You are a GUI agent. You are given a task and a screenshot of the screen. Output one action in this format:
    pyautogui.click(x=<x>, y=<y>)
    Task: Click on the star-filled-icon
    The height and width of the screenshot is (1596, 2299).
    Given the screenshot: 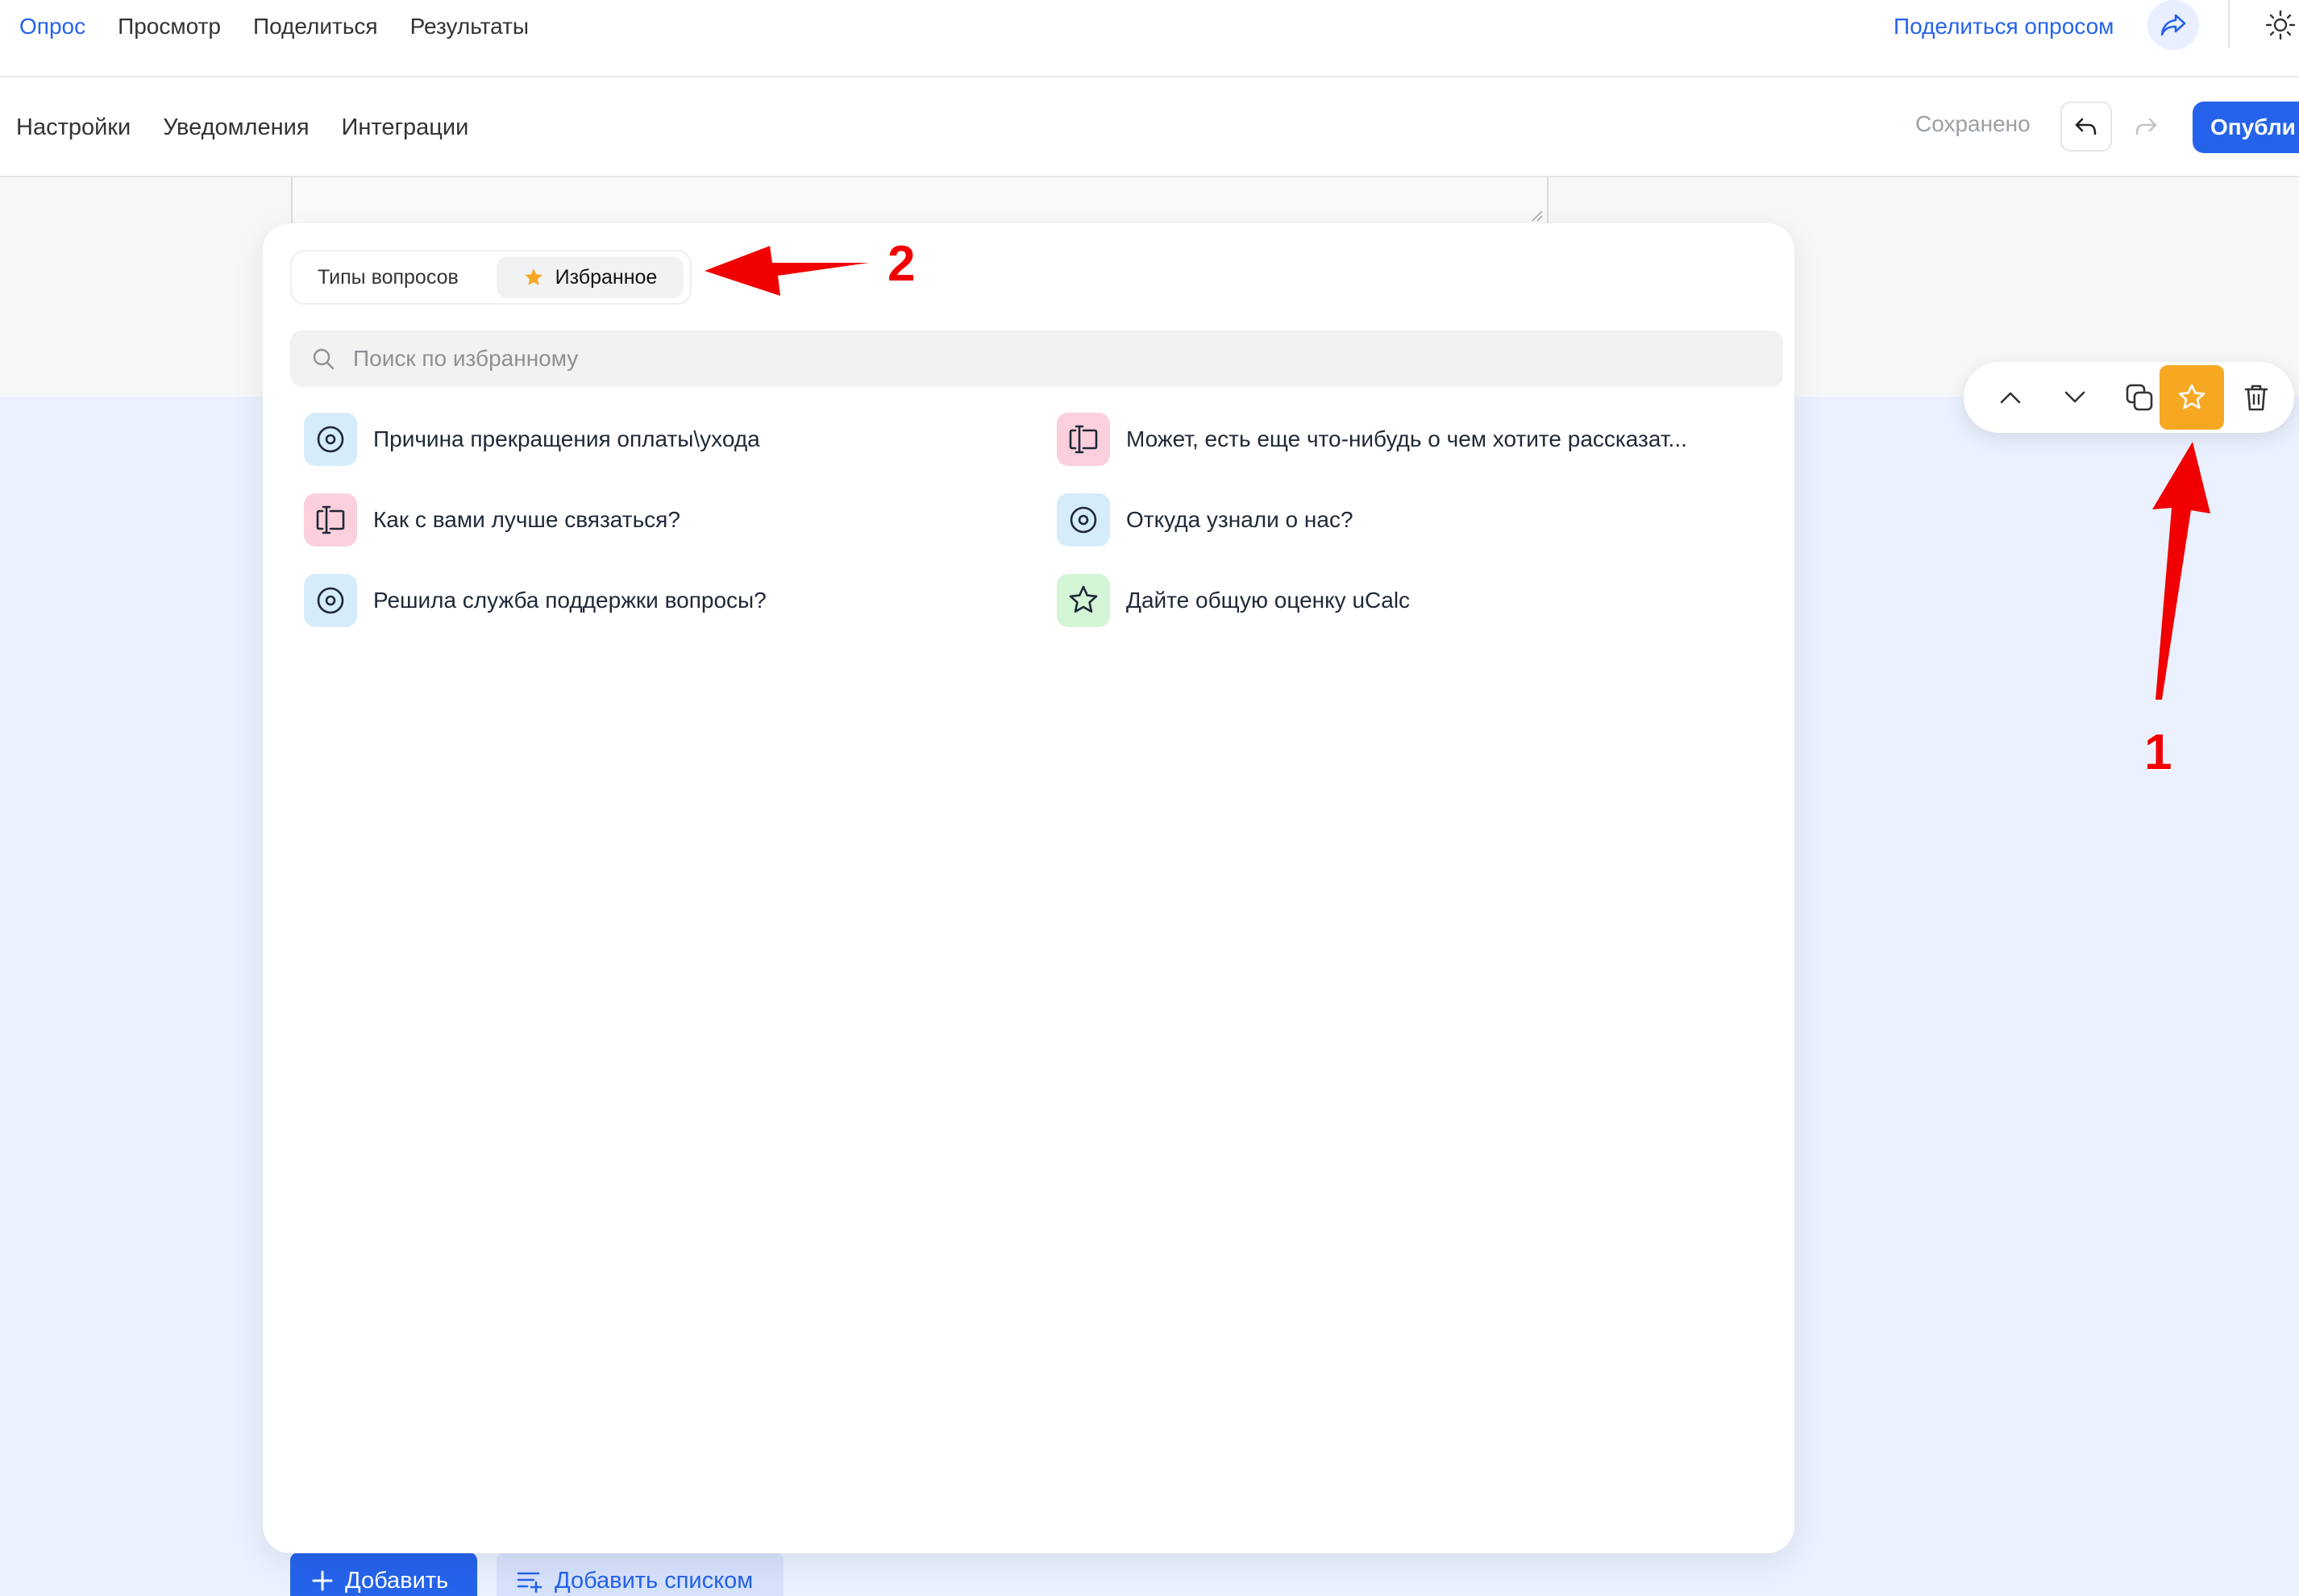 What is the action you would take?
    pyautogui.click(x=533, y=276)
    